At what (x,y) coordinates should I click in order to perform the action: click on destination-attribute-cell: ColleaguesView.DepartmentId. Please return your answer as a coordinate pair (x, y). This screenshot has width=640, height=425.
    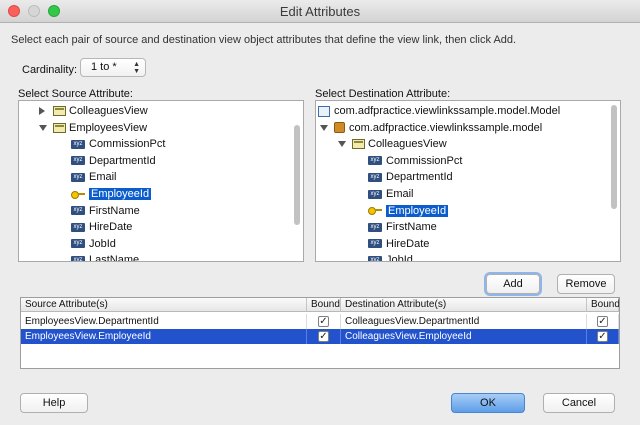
    Looking at the image, I should click on (464, 321).